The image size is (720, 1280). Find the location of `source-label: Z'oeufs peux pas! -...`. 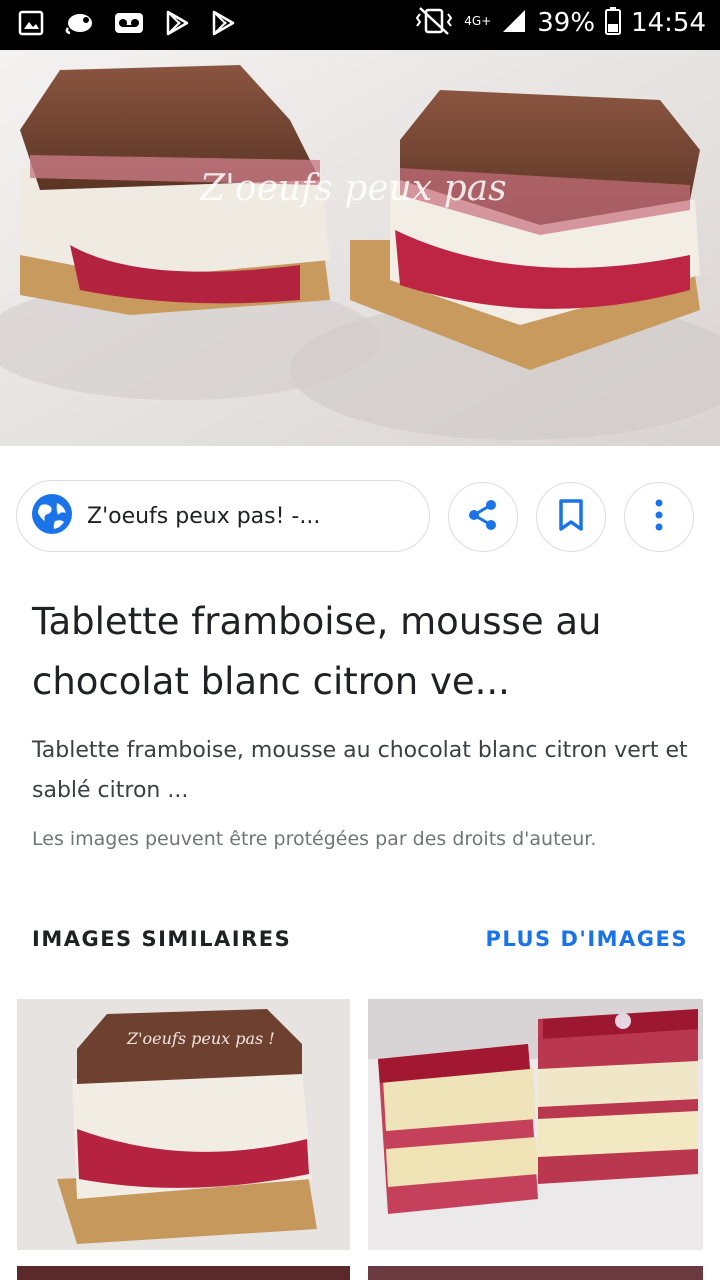

source-label: Z'oeufs peux pas! -... is located at coordinates (204, 516).